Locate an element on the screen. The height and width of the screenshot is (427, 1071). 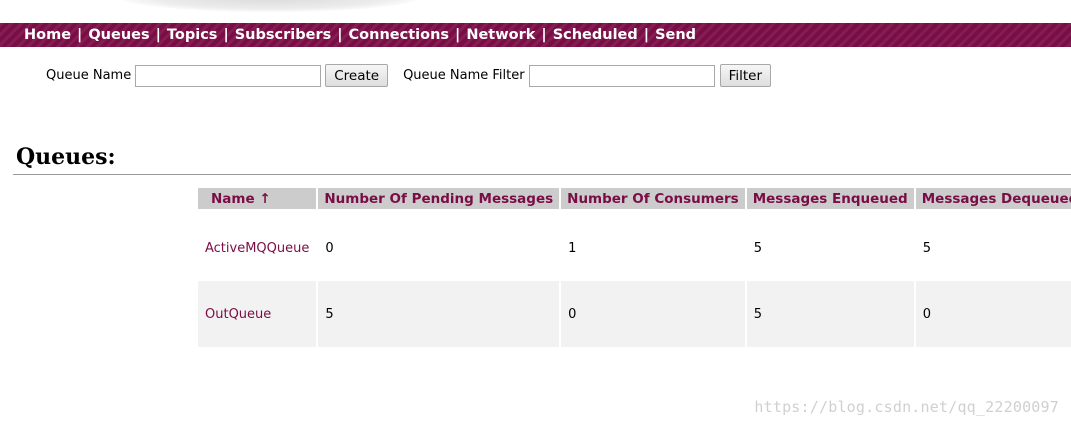
column-header-dequeued: Messages Dequeued is located at coordinates (993, 198).